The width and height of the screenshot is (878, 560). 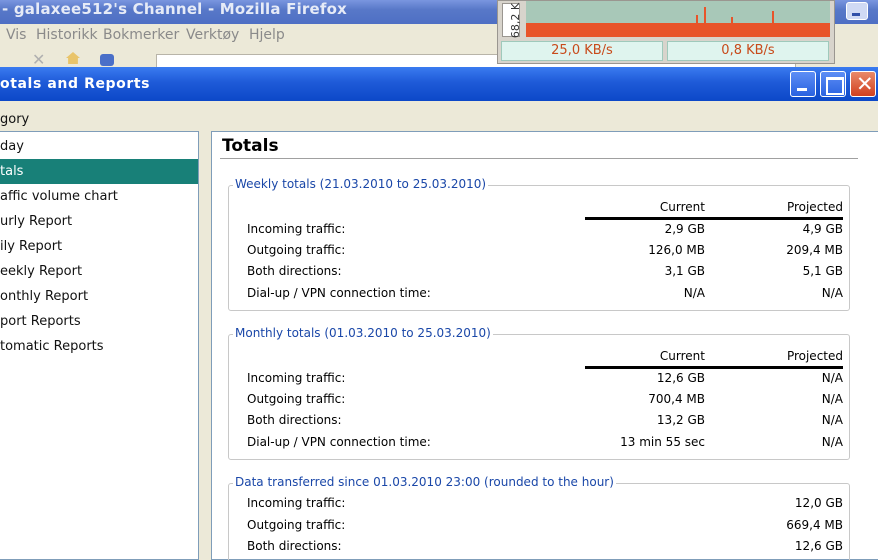 What do you see at coordinates (99, 246) in the screenshot?
I see `sidebar-item-daily-report: ily Report` at bounding box center [99, 246].